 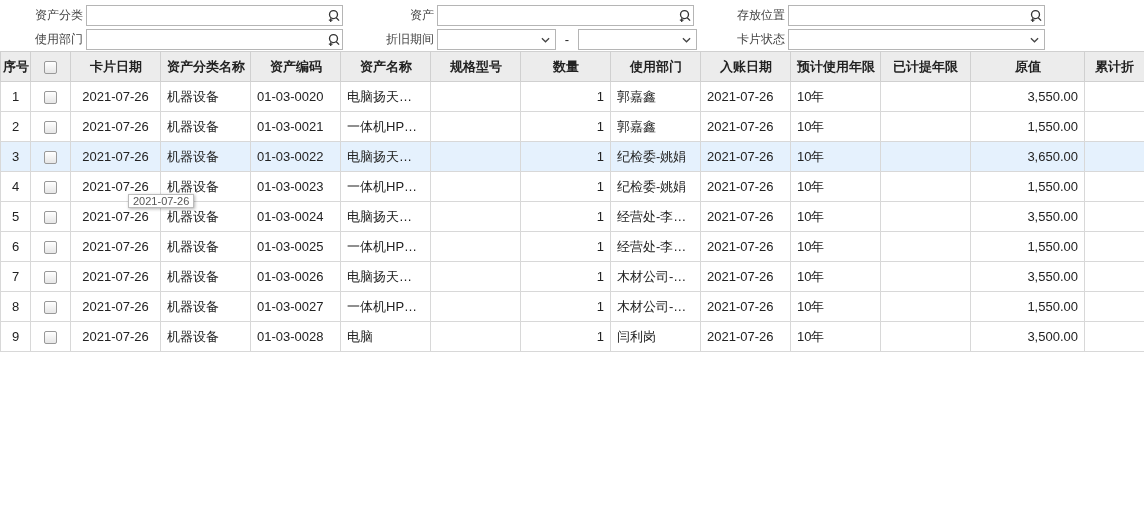 I want to click on column-header: 序号, so click(x=15, y=66).